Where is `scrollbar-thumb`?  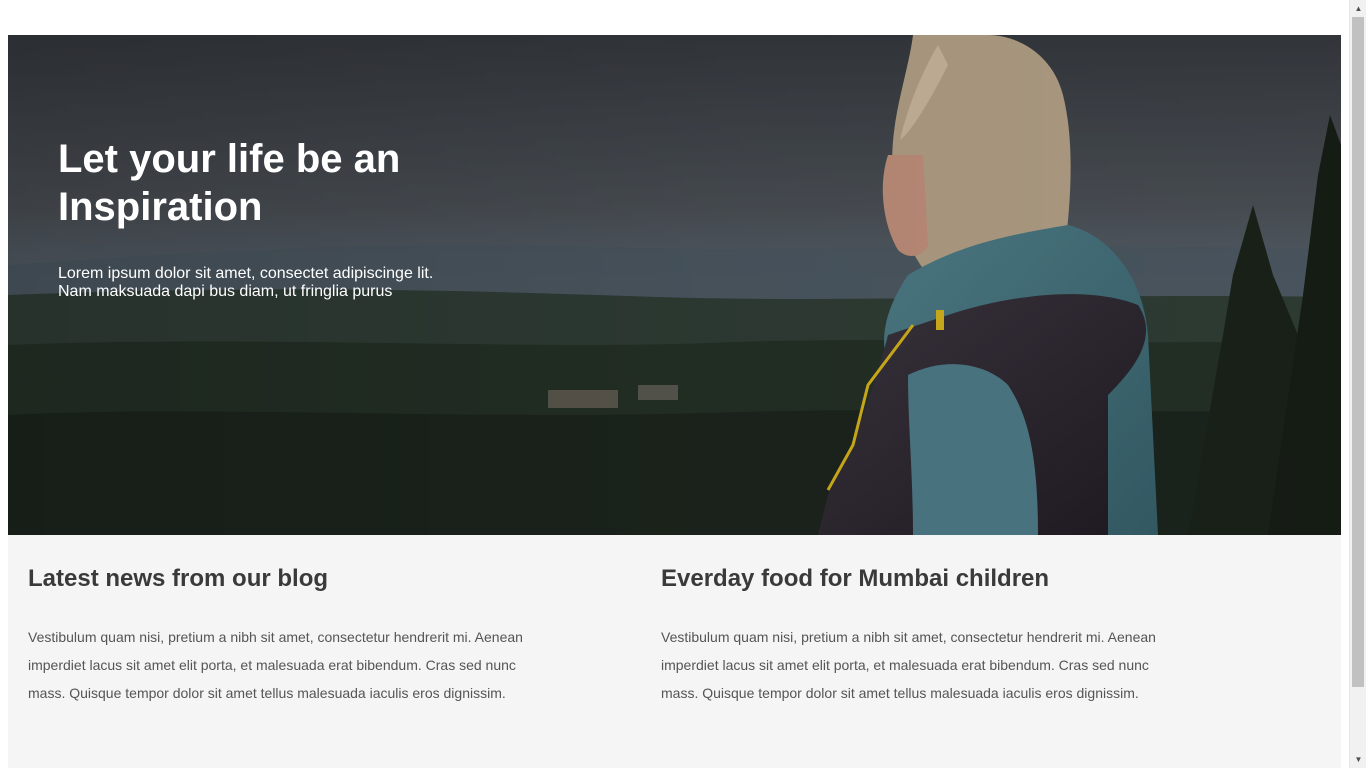
scrollbar-thumb is located at coordinates (1358, 352).